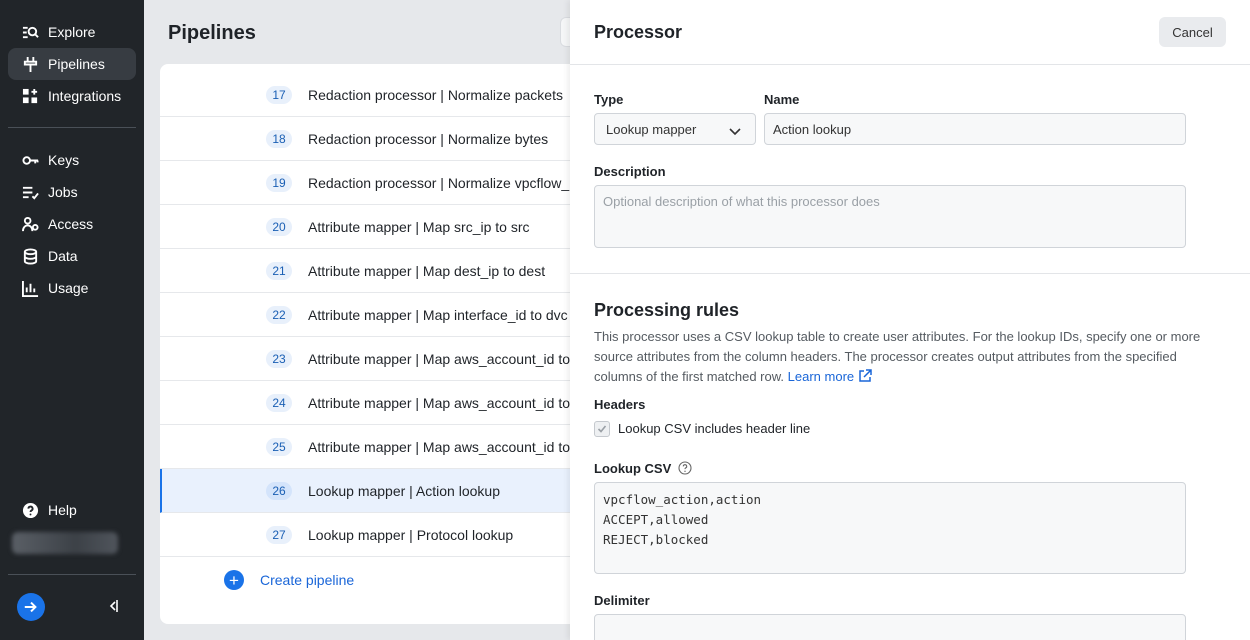 The width and height of the screenshot is (1250, 640). Describe the element at coordinates (65, 543) in the screenshot. I see `user-profile` at that location.